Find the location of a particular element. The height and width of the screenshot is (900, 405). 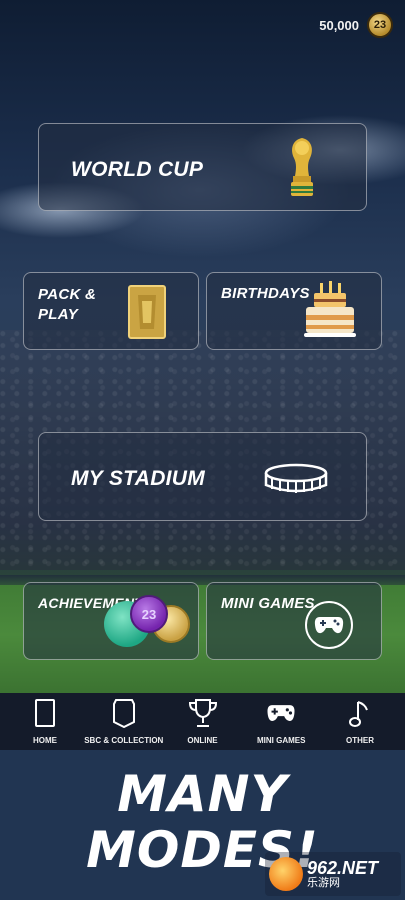

nav-item-home: HOME is located at coordinates (45, 721).